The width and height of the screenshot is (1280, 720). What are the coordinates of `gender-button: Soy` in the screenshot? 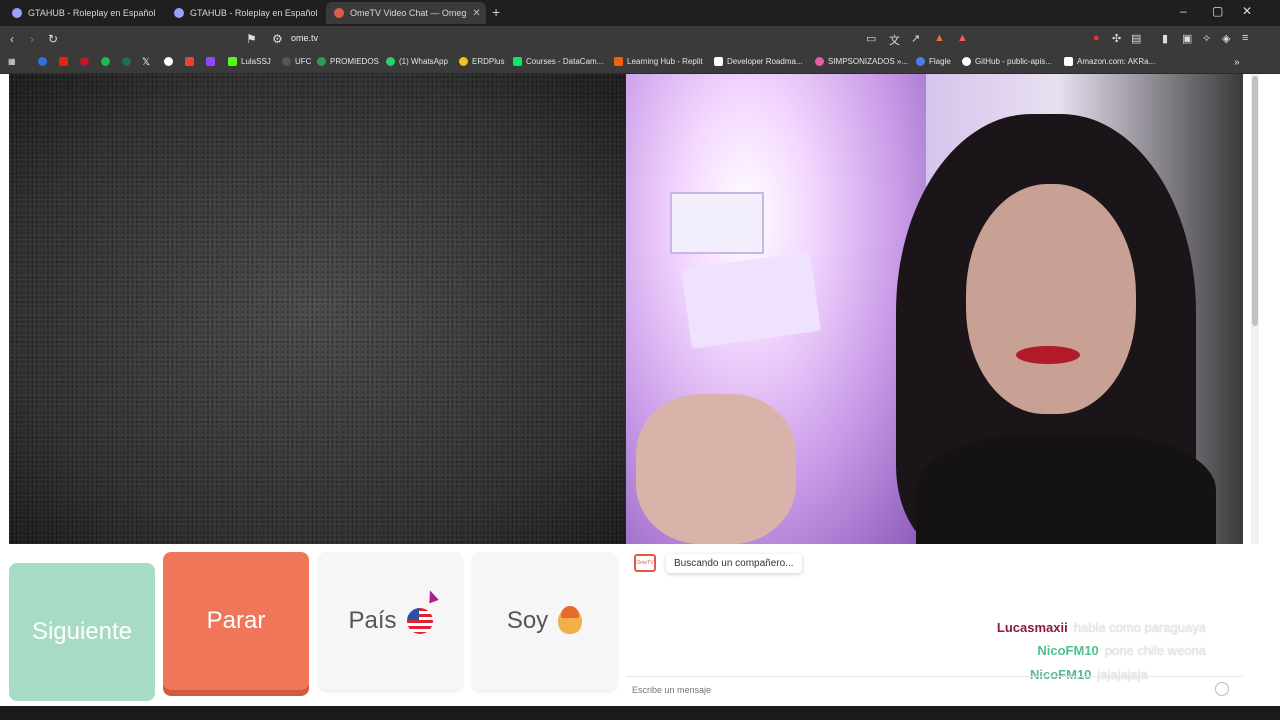 It's located at (544, 621).